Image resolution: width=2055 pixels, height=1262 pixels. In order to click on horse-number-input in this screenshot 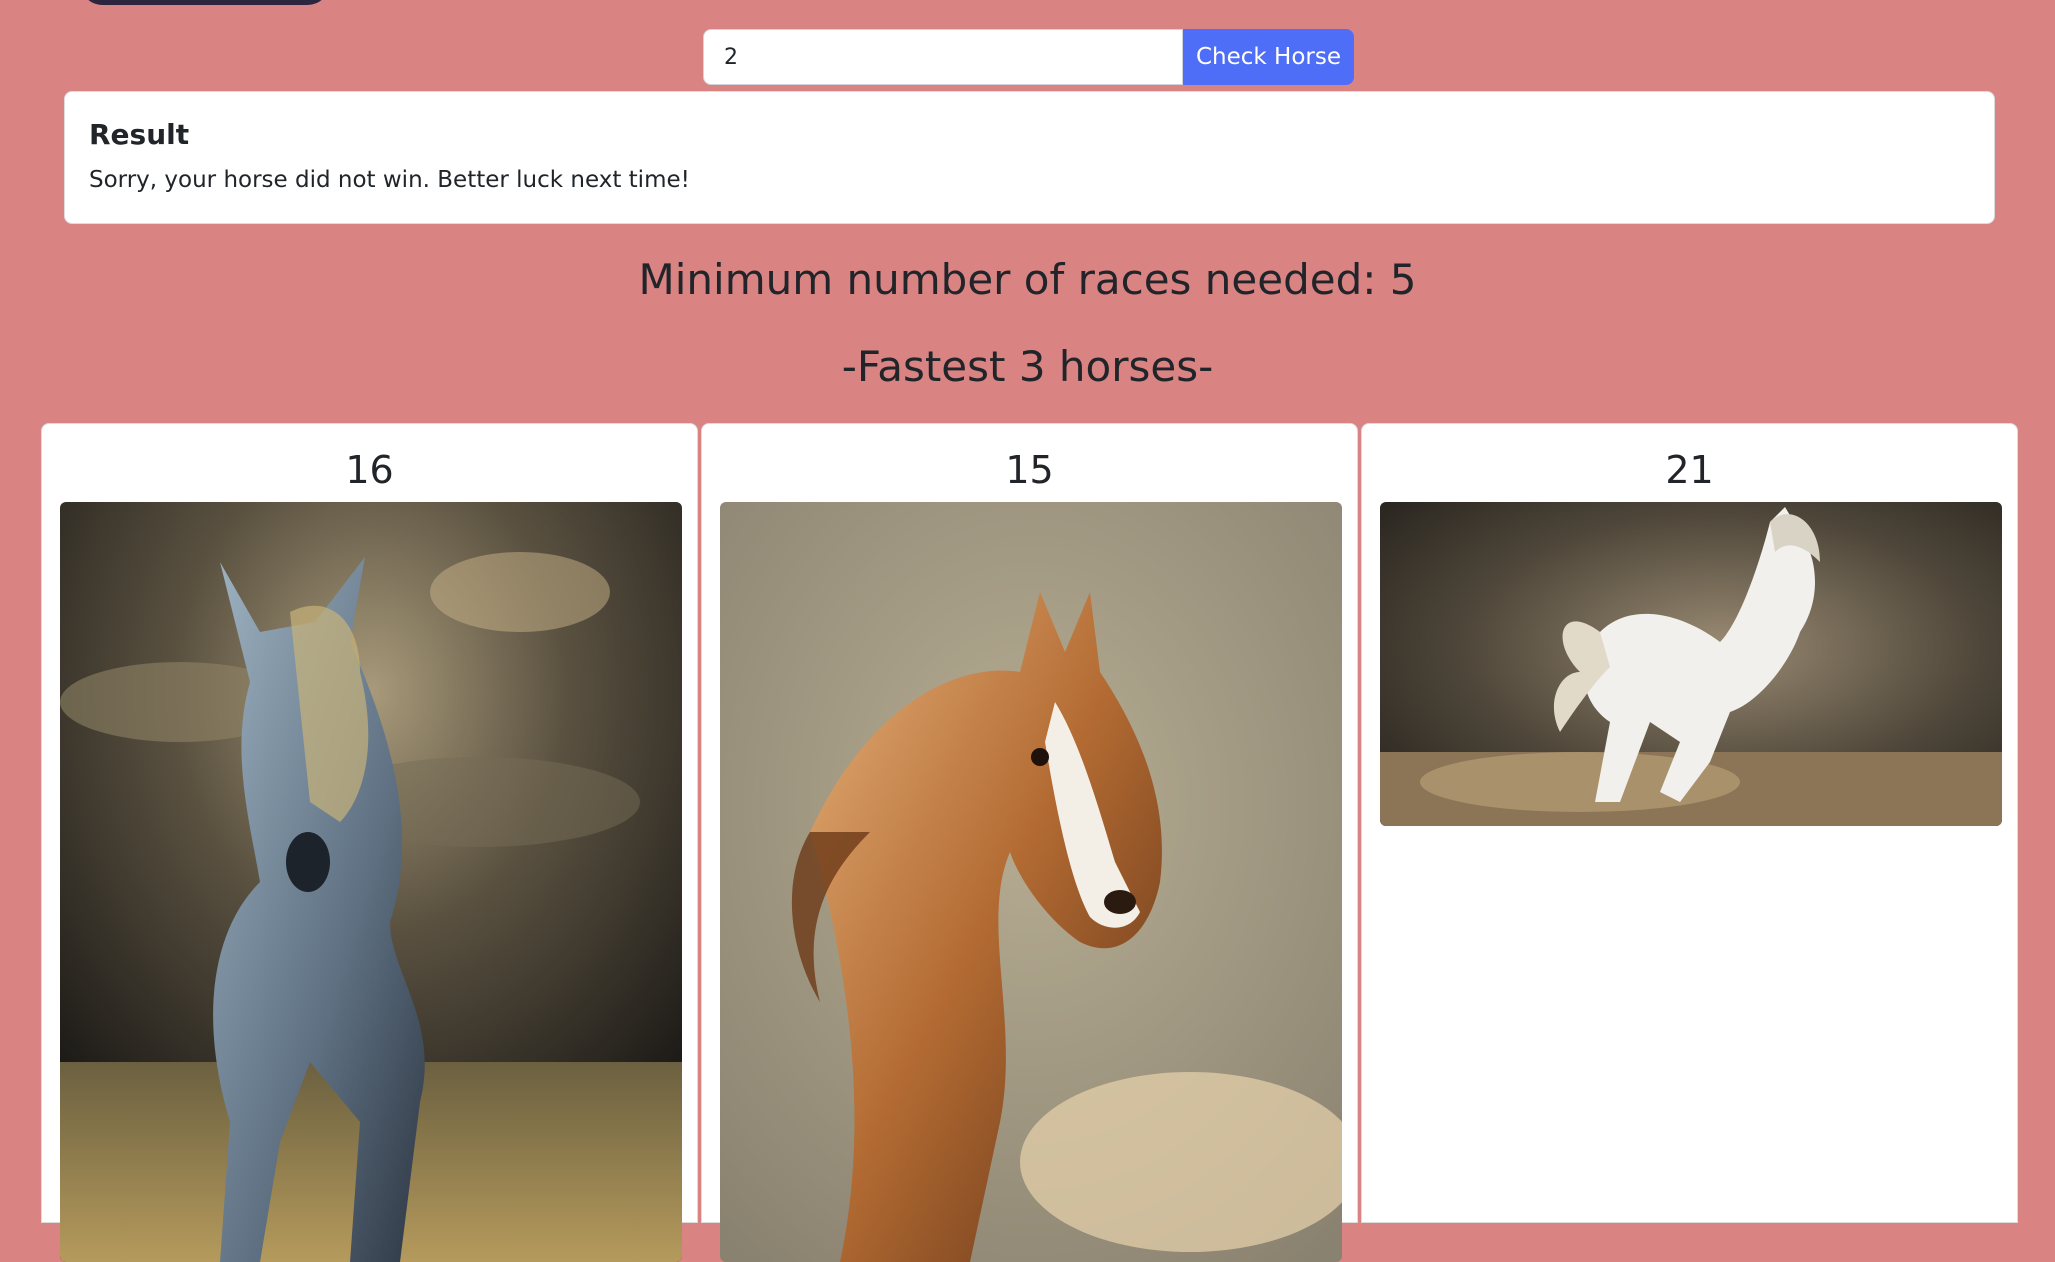, I will do `click(943, 57)`.